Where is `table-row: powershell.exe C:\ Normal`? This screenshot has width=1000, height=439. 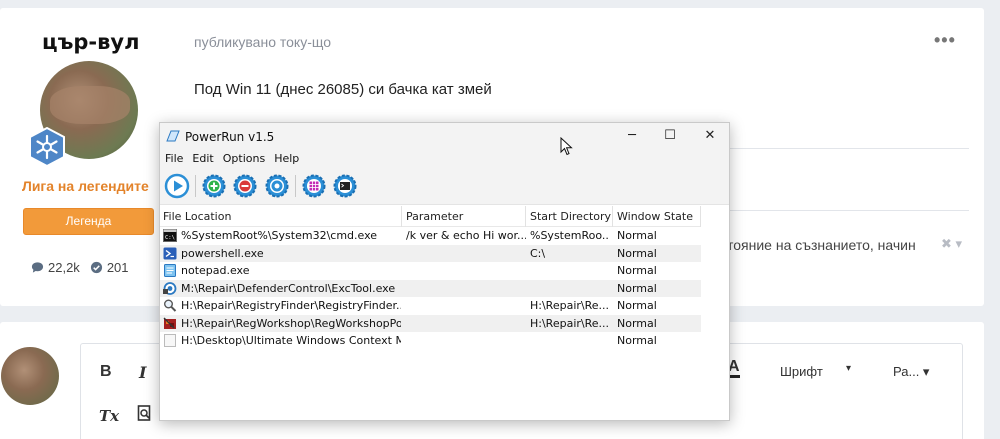 table-row: powershell.exe C:\ Normal is located at coordinates (430, 253).